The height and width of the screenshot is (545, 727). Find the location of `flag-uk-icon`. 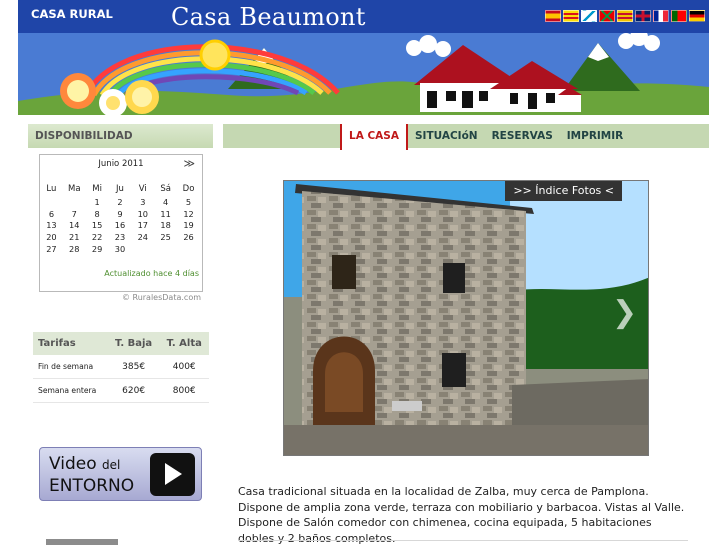

flag-uk-icon is located at coordinates (643, 16).